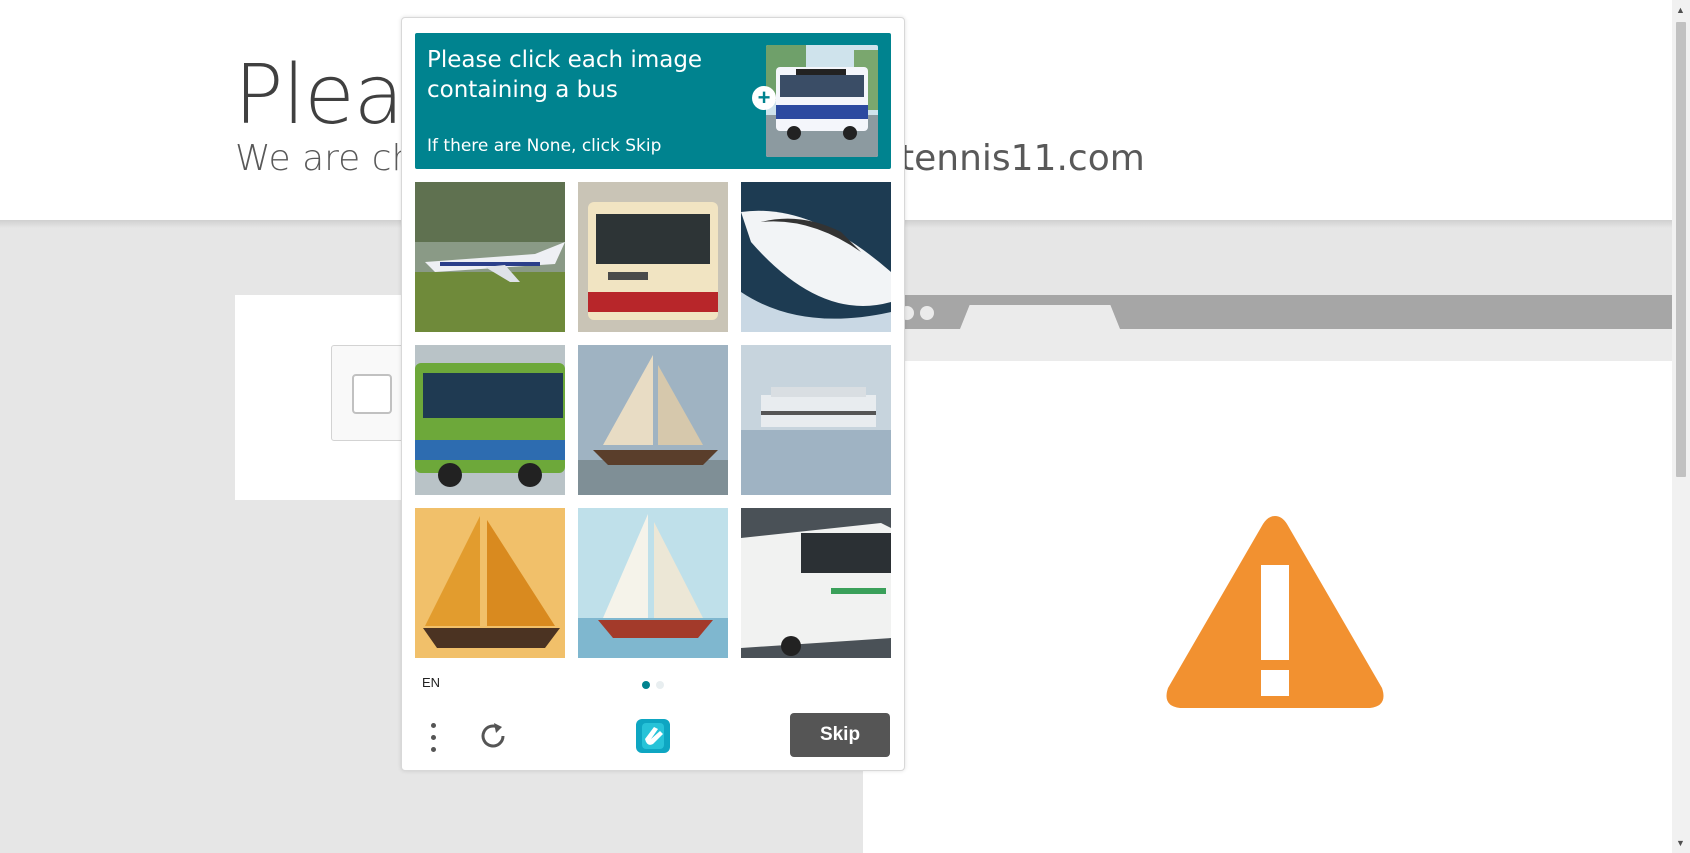 Image resolution: width=1690 pixels, height=853 pixels. What do you see at coordinates (1040, 317) in the screenshot?
I see `browser-tab-shape` at bounding box center [1040, 317].